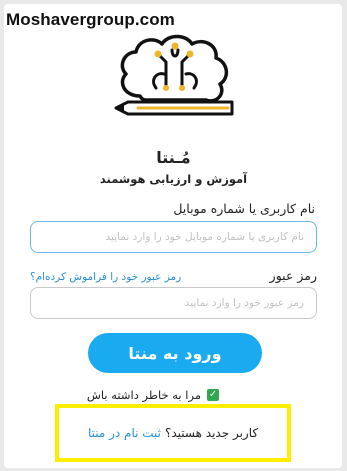 The image size is (347, 471). What do you see at coordinates (90, 19) in the screenshot?
I see `watermark-text: Moshavergroup.com` at bounding box center [90, 19].